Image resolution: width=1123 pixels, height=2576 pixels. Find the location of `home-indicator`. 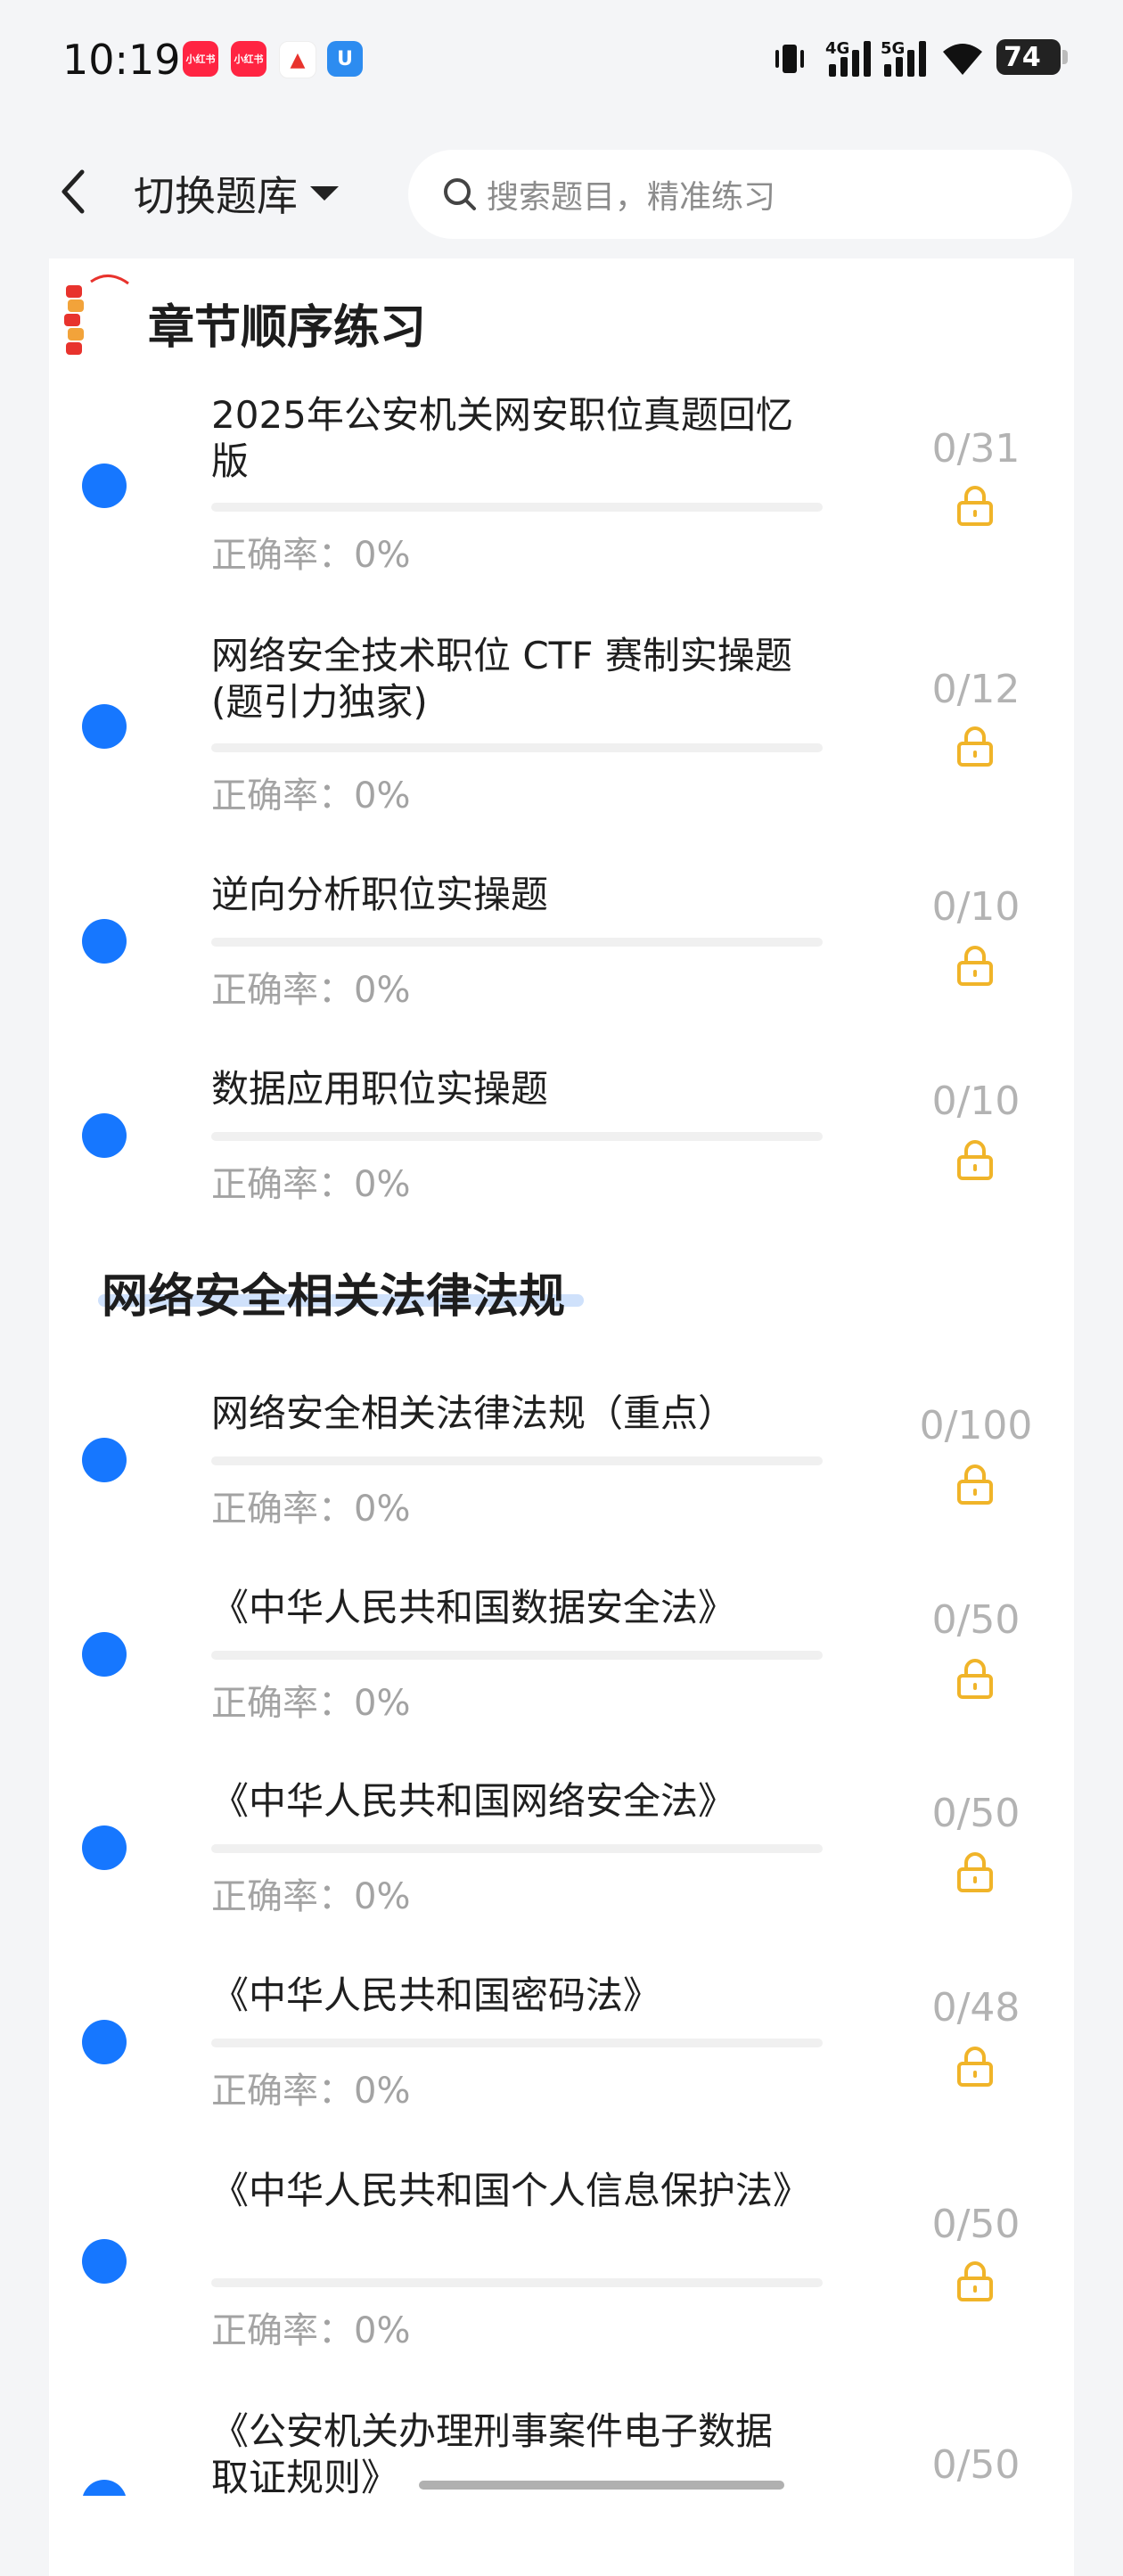

home-indicator is located at coordinates (602, 2485).